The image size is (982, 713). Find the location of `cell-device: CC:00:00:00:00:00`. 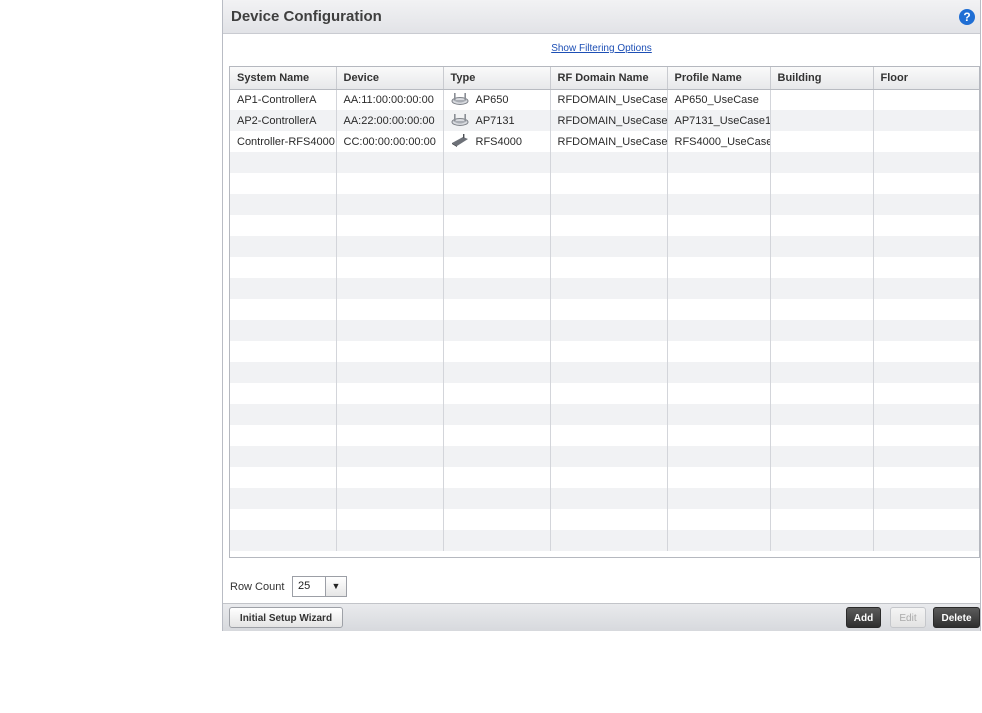

cell-device: CC:00:00:00:00:00 is located at coordinates (390, 141).